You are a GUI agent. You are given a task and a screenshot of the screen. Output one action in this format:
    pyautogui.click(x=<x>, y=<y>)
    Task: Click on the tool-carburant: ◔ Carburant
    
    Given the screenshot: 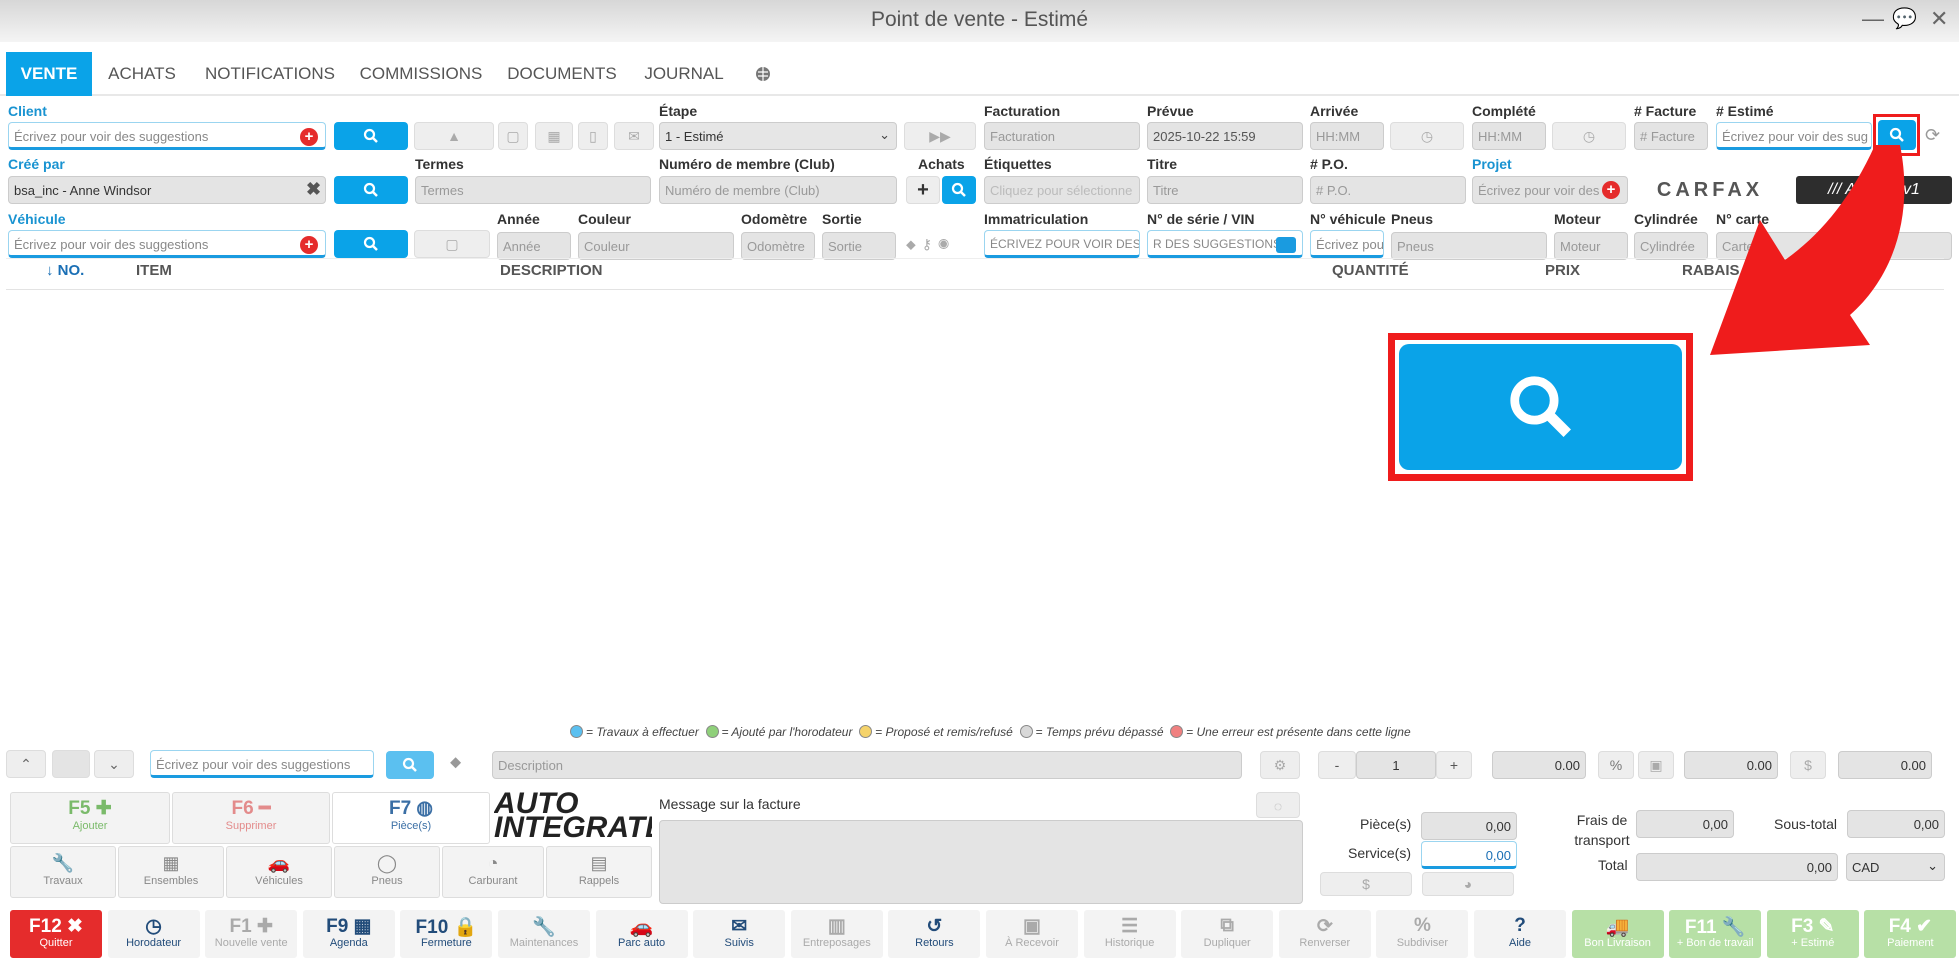 What is the action you would take?
    pyautogui.click(x=493, y=872)
    